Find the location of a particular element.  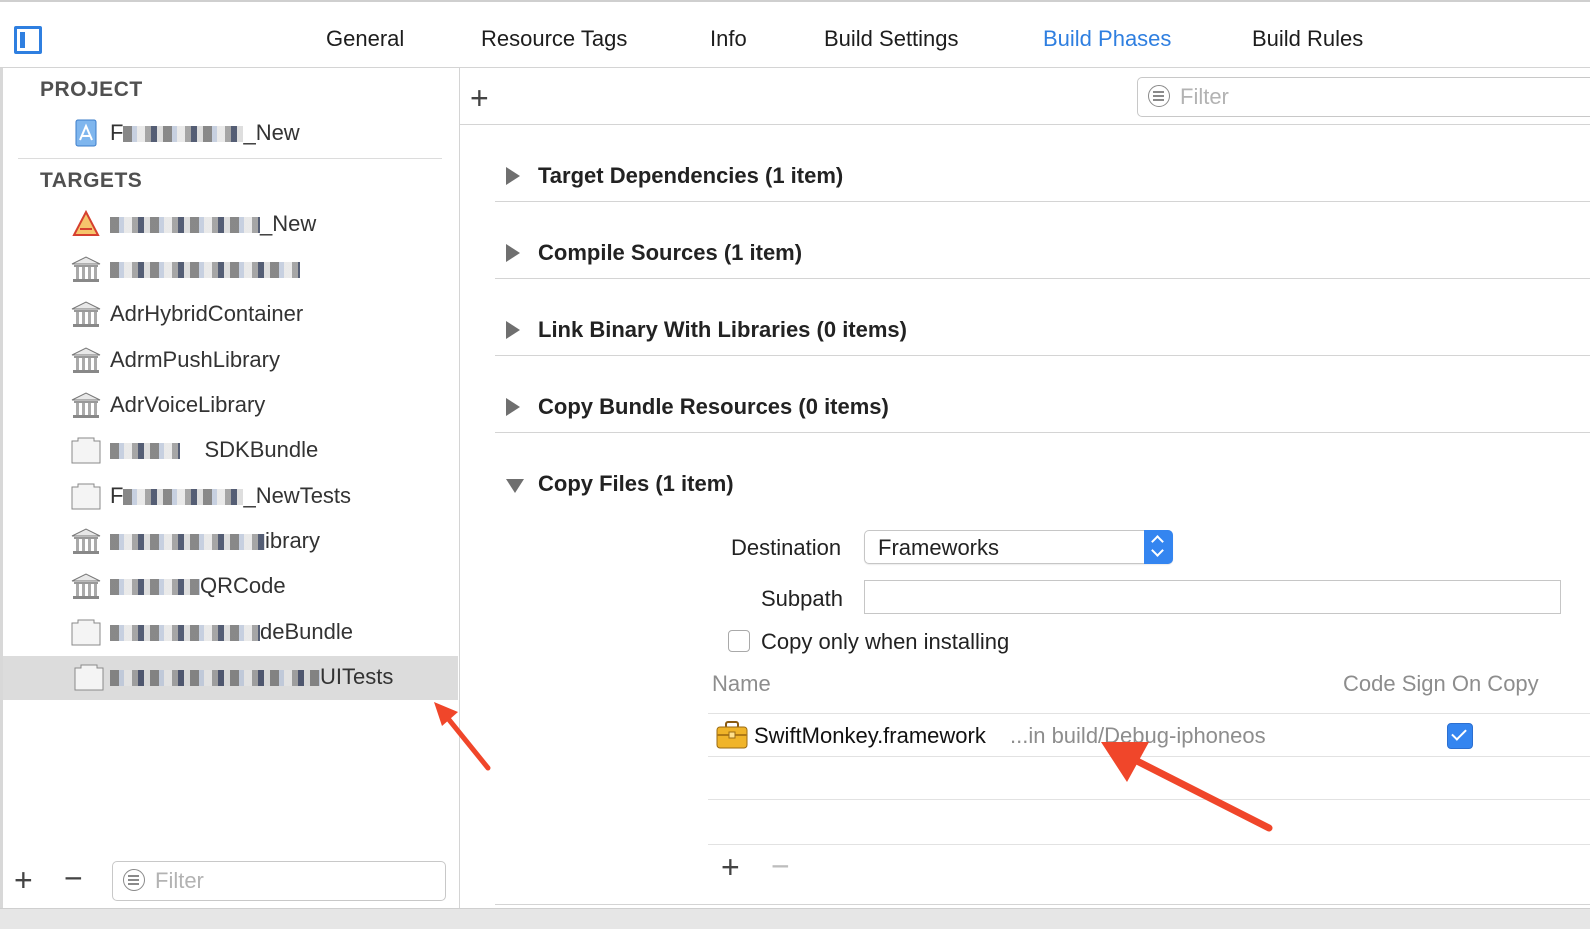

phase-copy-files: Copy Files (1 item) is located at coordinates (1048, 487).